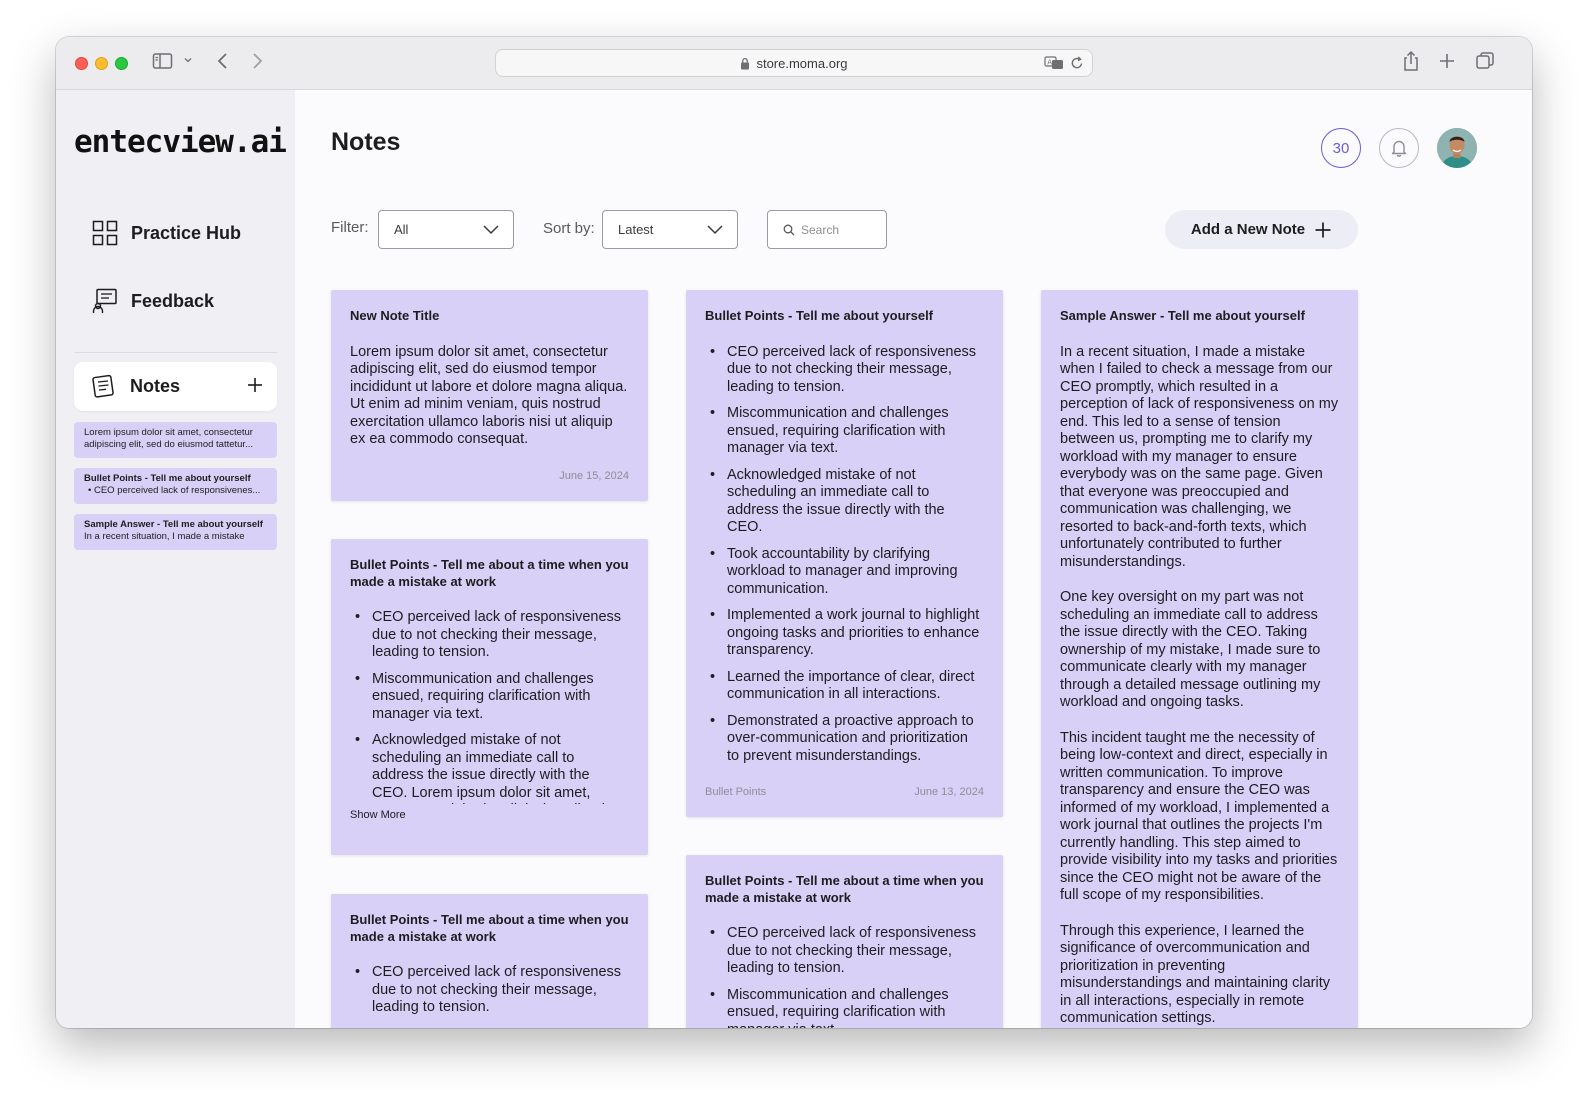  What do you see at coordinates (173, 300) in the screenshot?
I see `sidebar-item-label: Feedback` at bounding box center [173, 300].